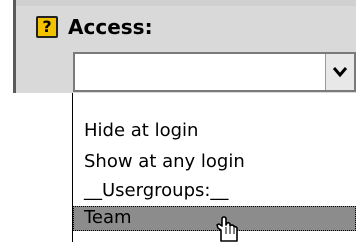 The image size is (356, 246). Describe the element at coordinates (214, 72) in the screenshot. I see `access-select` at that location.